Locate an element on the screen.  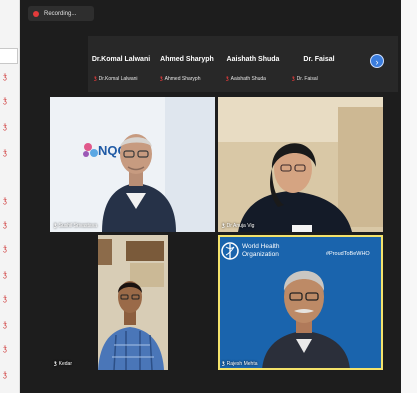
participant-tile: Aaishath Shuda ǯ Aaishath Shuda is located at coordinates (253, 64).